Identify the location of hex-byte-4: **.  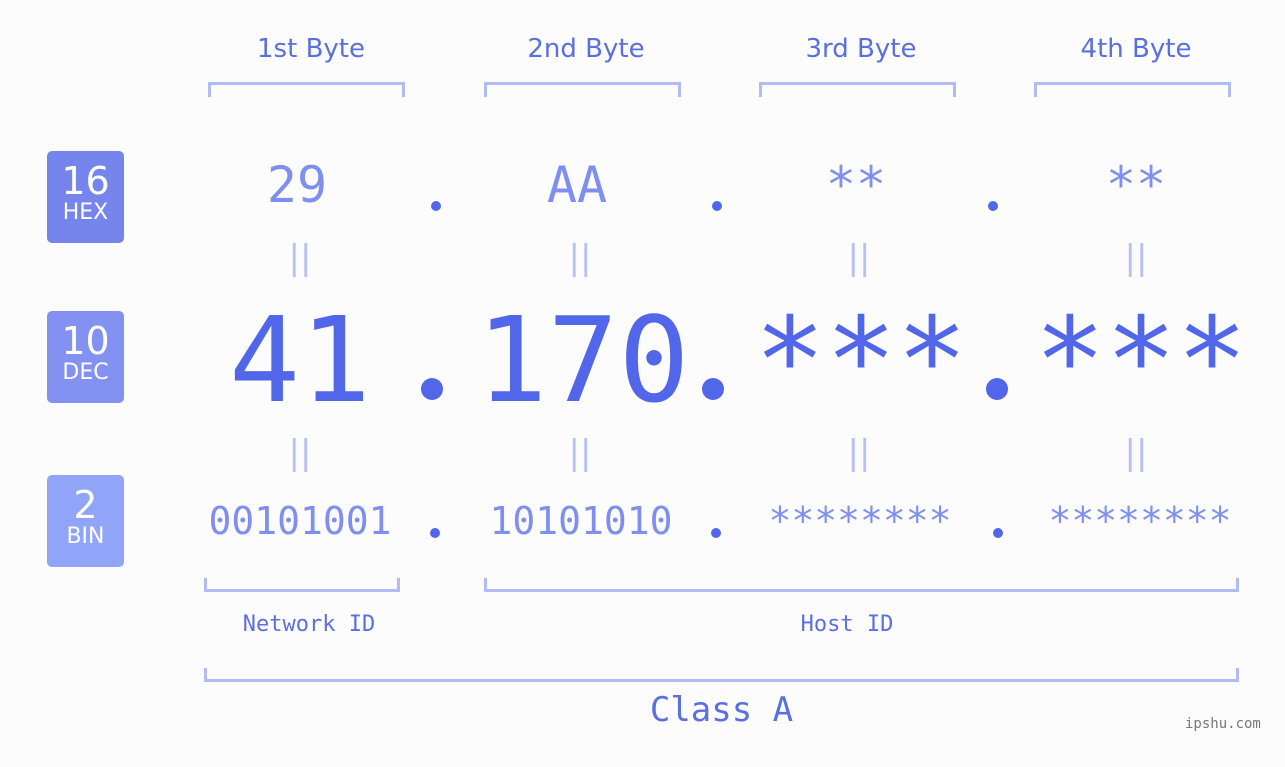
(1136, 185).